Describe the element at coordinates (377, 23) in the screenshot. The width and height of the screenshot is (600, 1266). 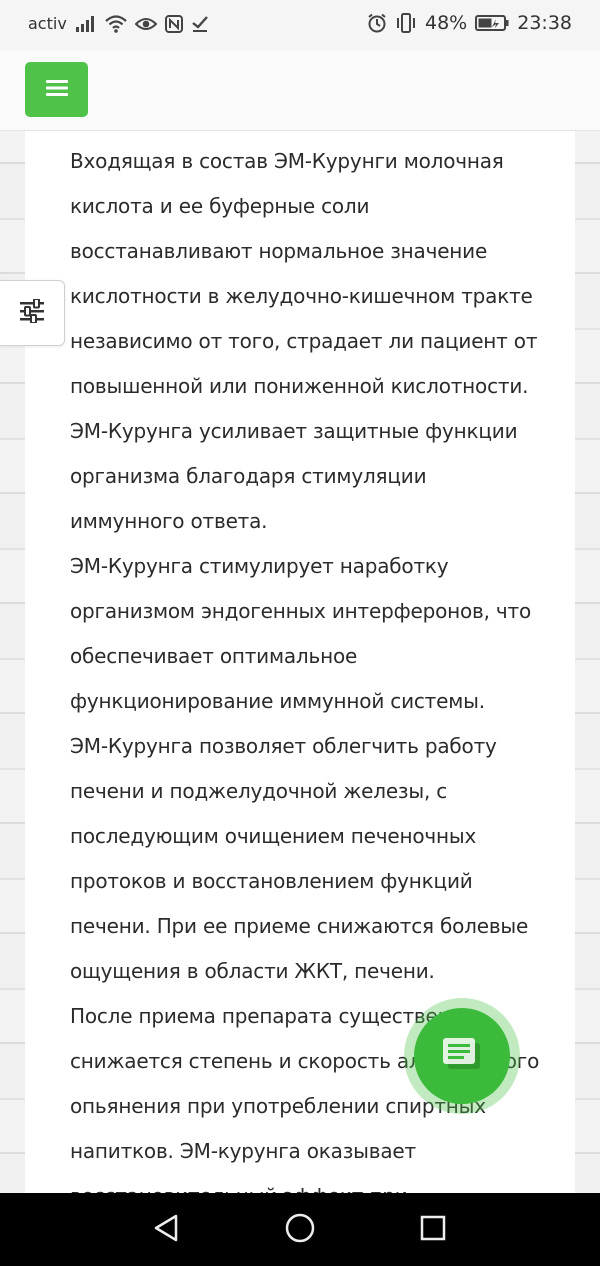
I see `alarm-icon` at that location.